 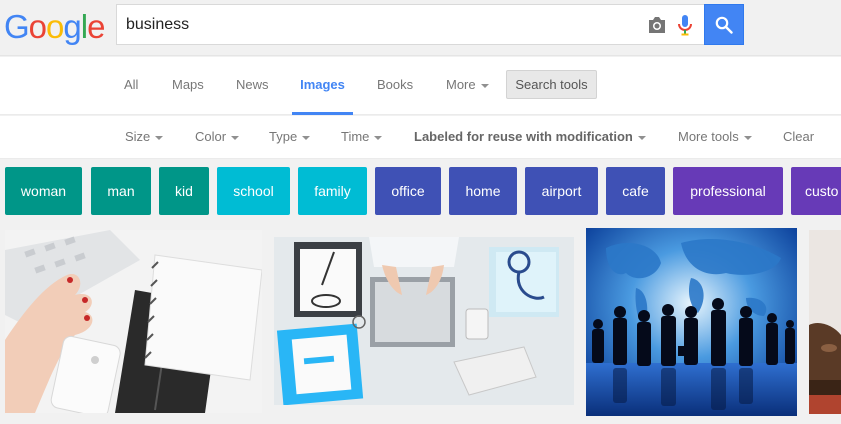 What do you see at coordinates (138, 136) in the screenshot?
I see `filter-label: Size` at bounding box center [138, 136].